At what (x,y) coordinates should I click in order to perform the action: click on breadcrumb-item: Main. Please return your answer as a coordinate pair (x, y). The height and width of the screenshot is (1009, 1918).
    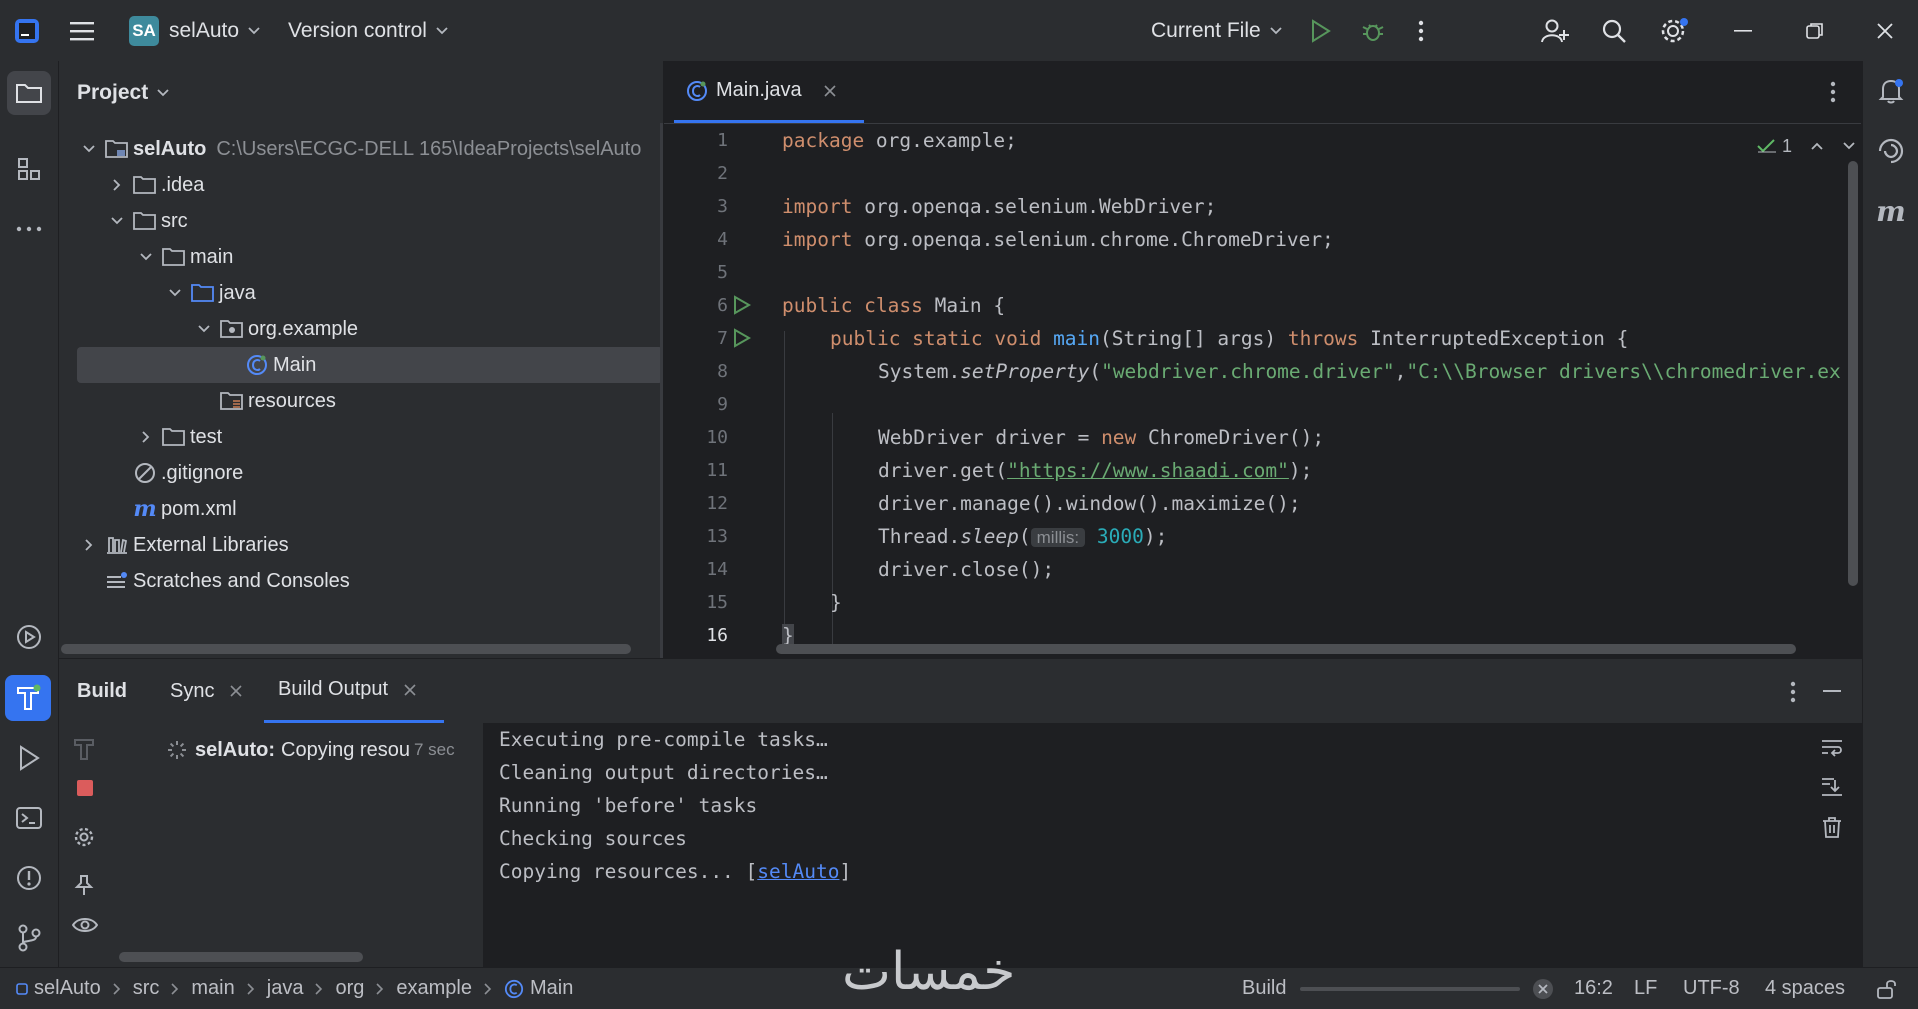
    Looking at the image, I should click on (551, 988).